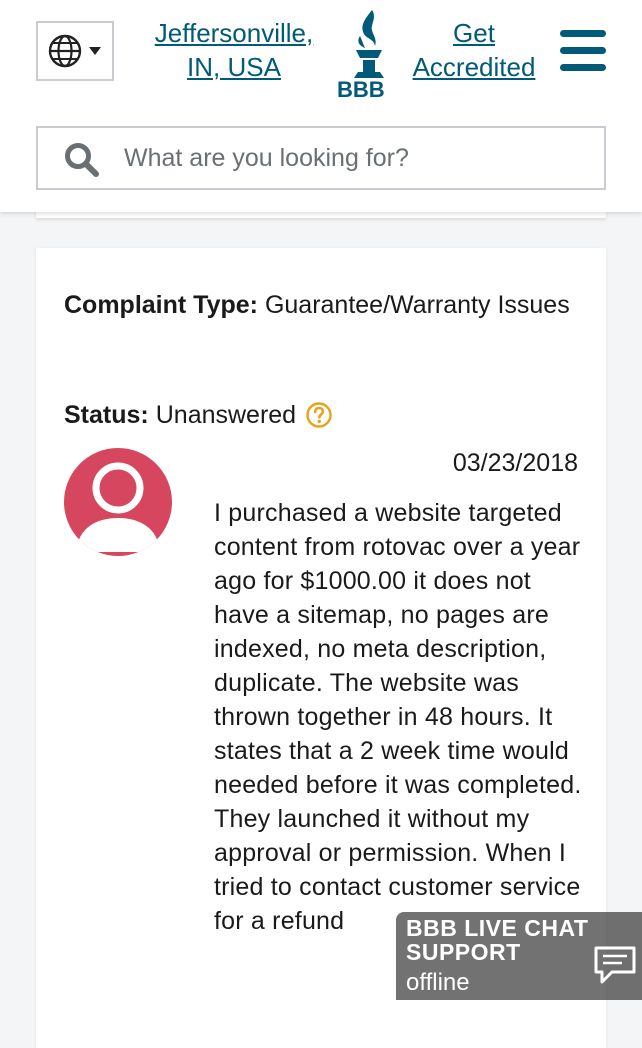 This screenshot has height=1048, width=642. I want to click on get-accredited-link: Get Accredited, so click(474, 50).